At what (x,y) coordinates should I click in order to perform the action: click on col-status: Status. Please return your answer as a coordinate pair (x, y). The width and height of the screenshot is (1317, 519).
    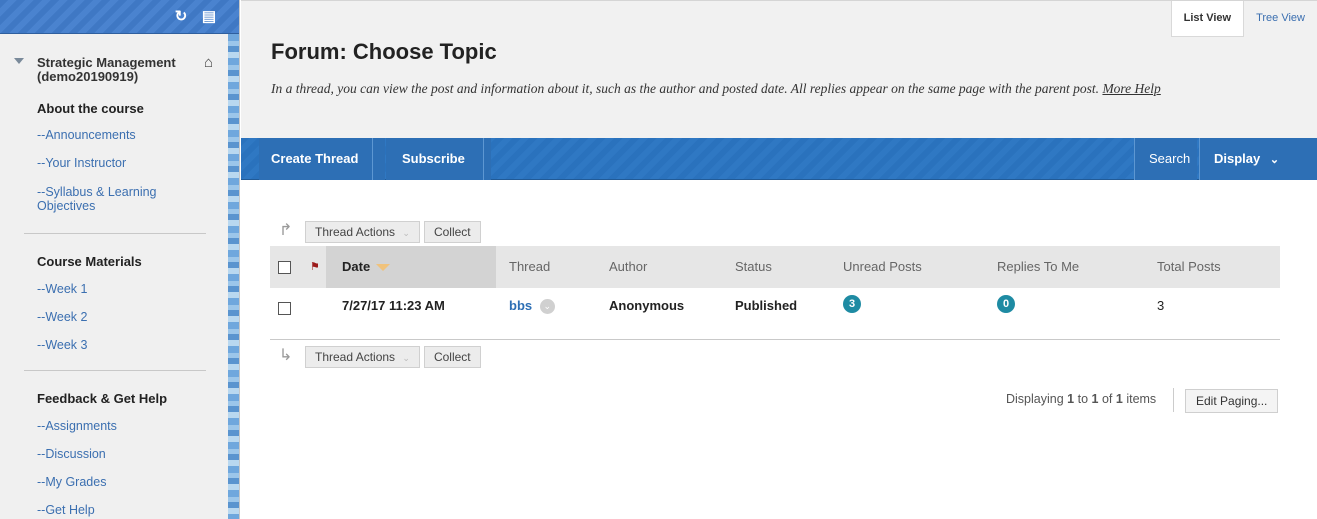
    Looking at the image, I should click on (753, 267).